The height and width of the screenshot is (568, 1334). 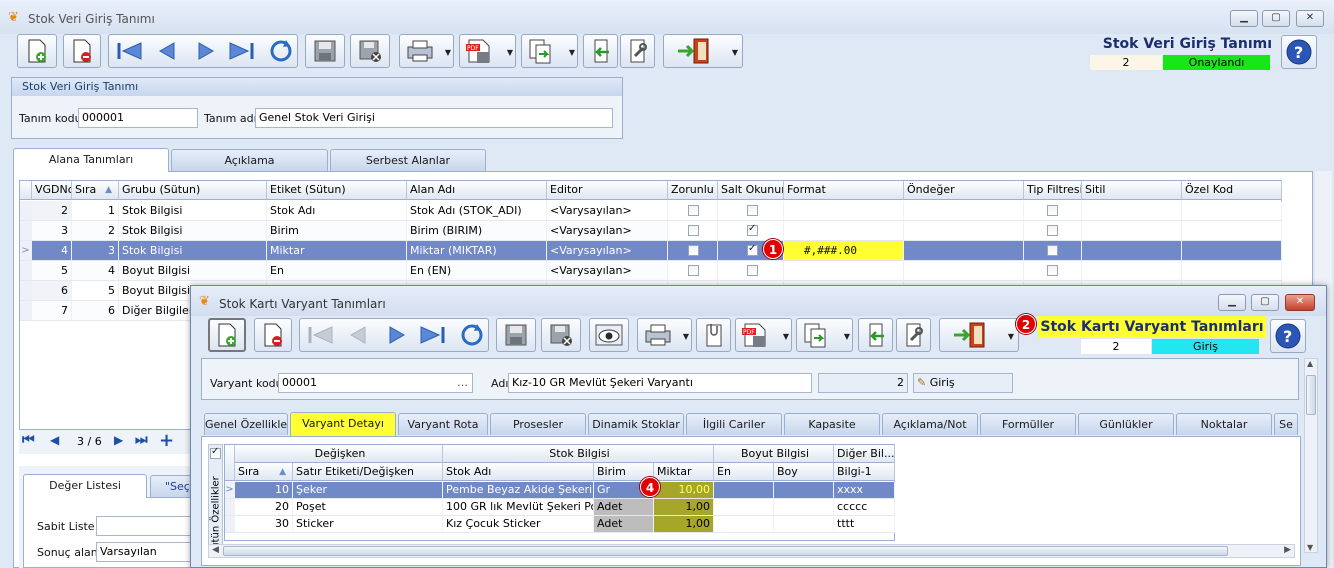 What do you see at coordinates (52, 291) in the screenshot?
I see `cell-vgdno: 6` at bounding box center [52, 291].